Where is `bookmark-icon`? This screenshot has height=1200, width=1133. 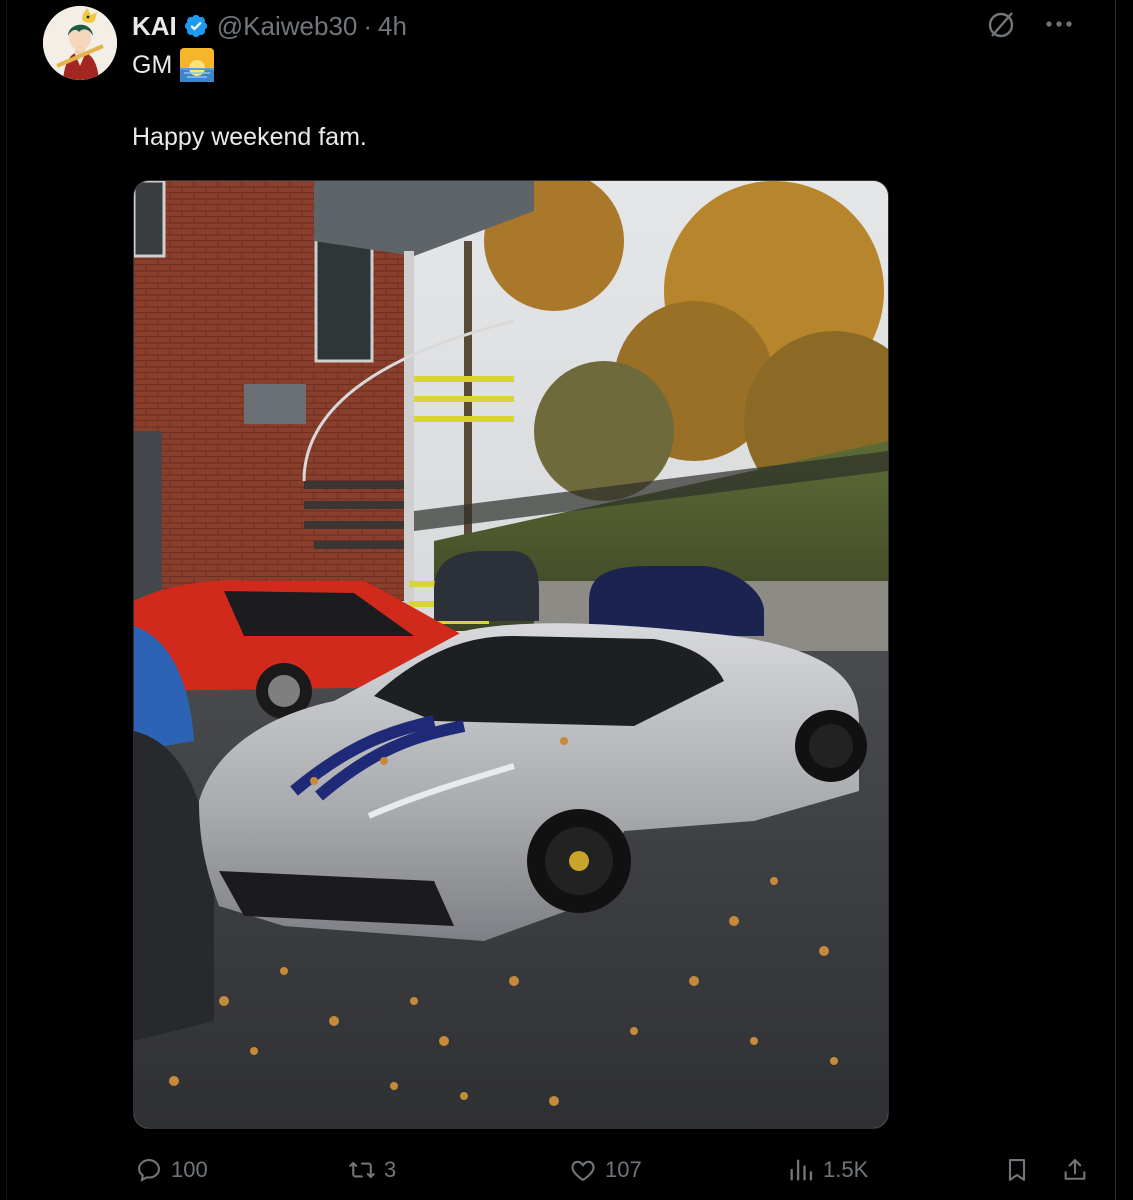
bookmark-icon is located at coordinates (1017, 1170).